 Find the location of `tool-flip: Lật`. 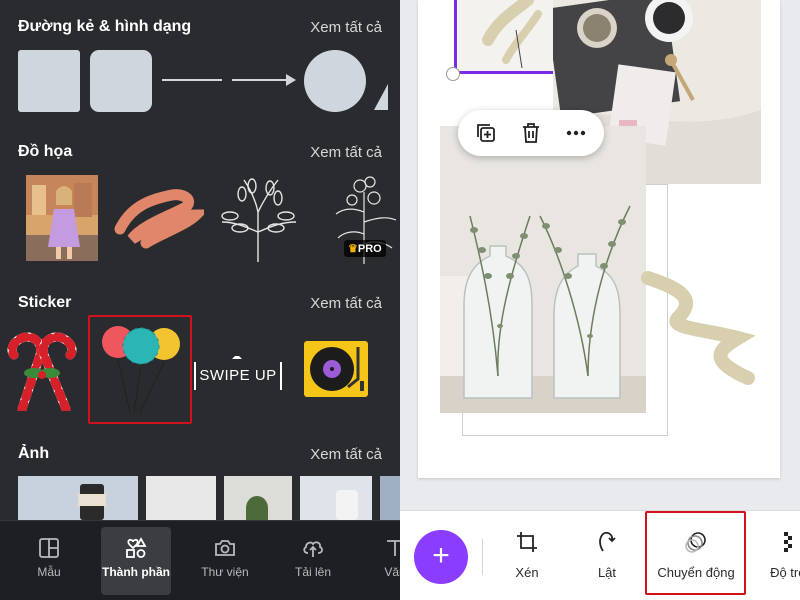

tool-flip: Lật is located at coordinates (607, 552).